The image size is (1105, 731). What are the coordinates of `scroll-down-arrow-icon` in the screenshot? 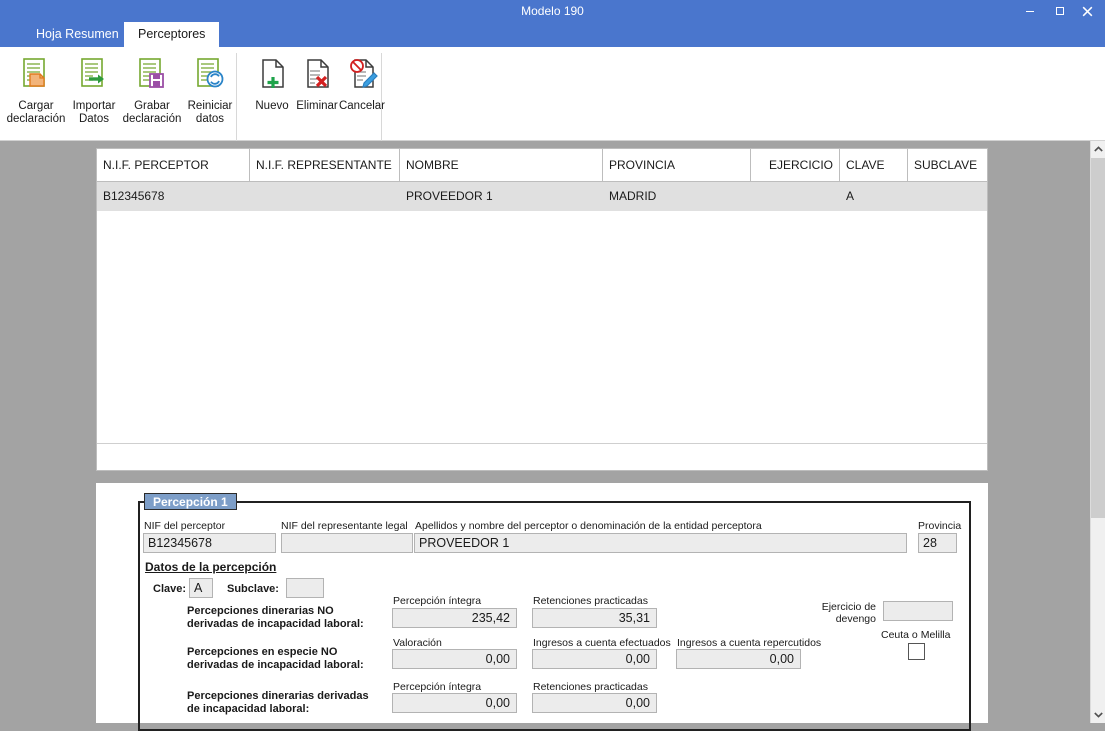 It's located at (1098, 714).